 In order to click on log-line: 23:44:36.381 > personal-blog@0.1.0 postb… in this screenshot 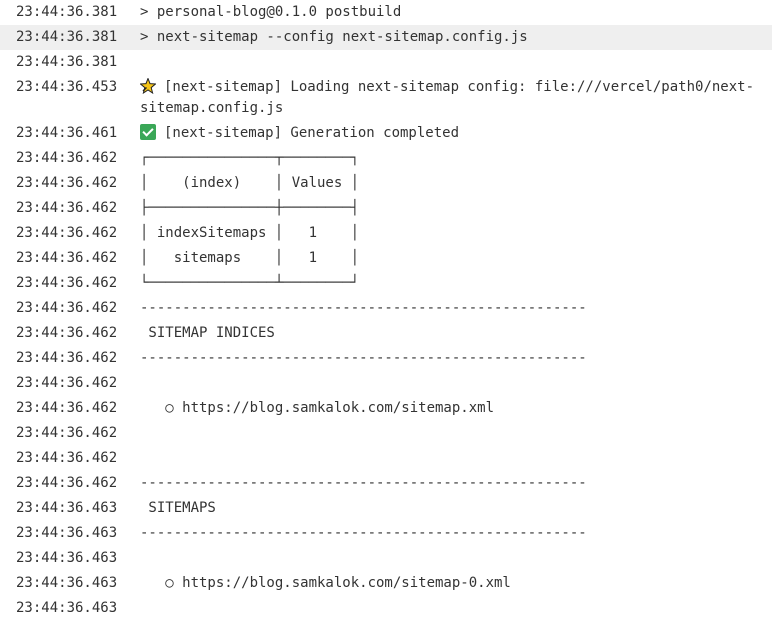, I will do `click(386, 12)`.